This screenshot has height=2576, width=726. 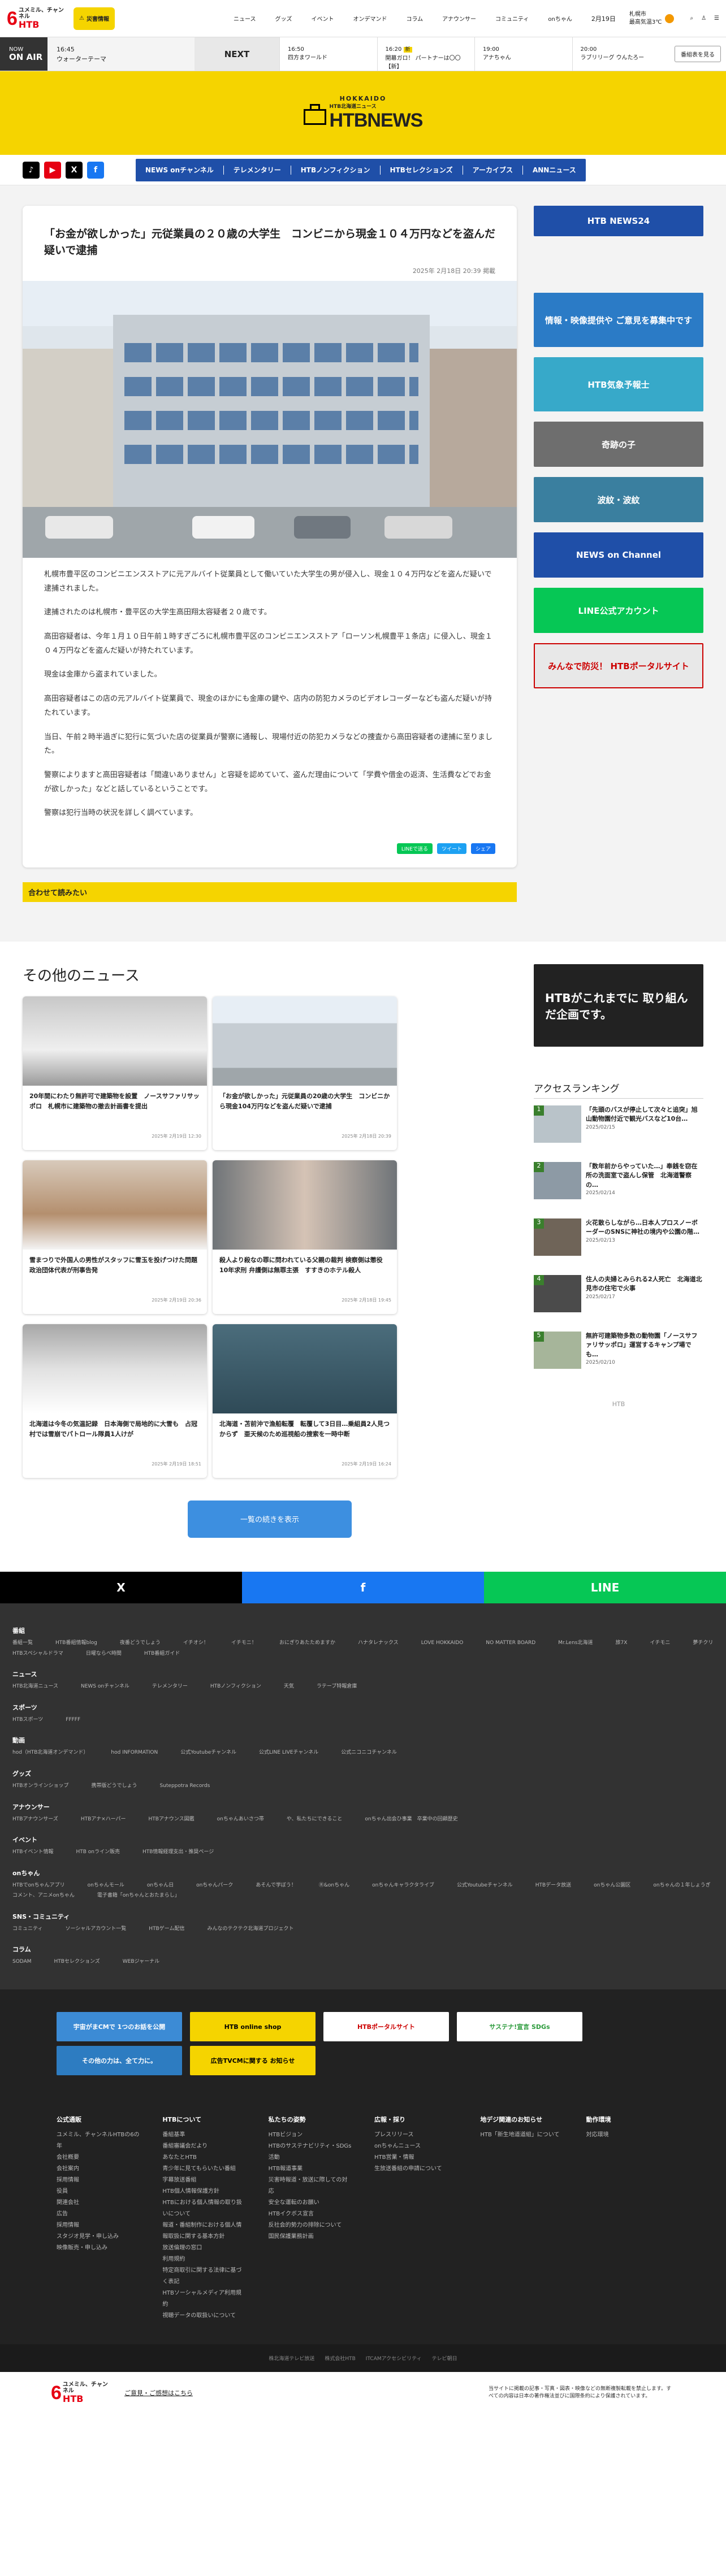 What do you see at coordinates (328, 54) in the screenshot?
I see `program-slot: 16:50 四方まワールド` at bounding box center [328, 54].